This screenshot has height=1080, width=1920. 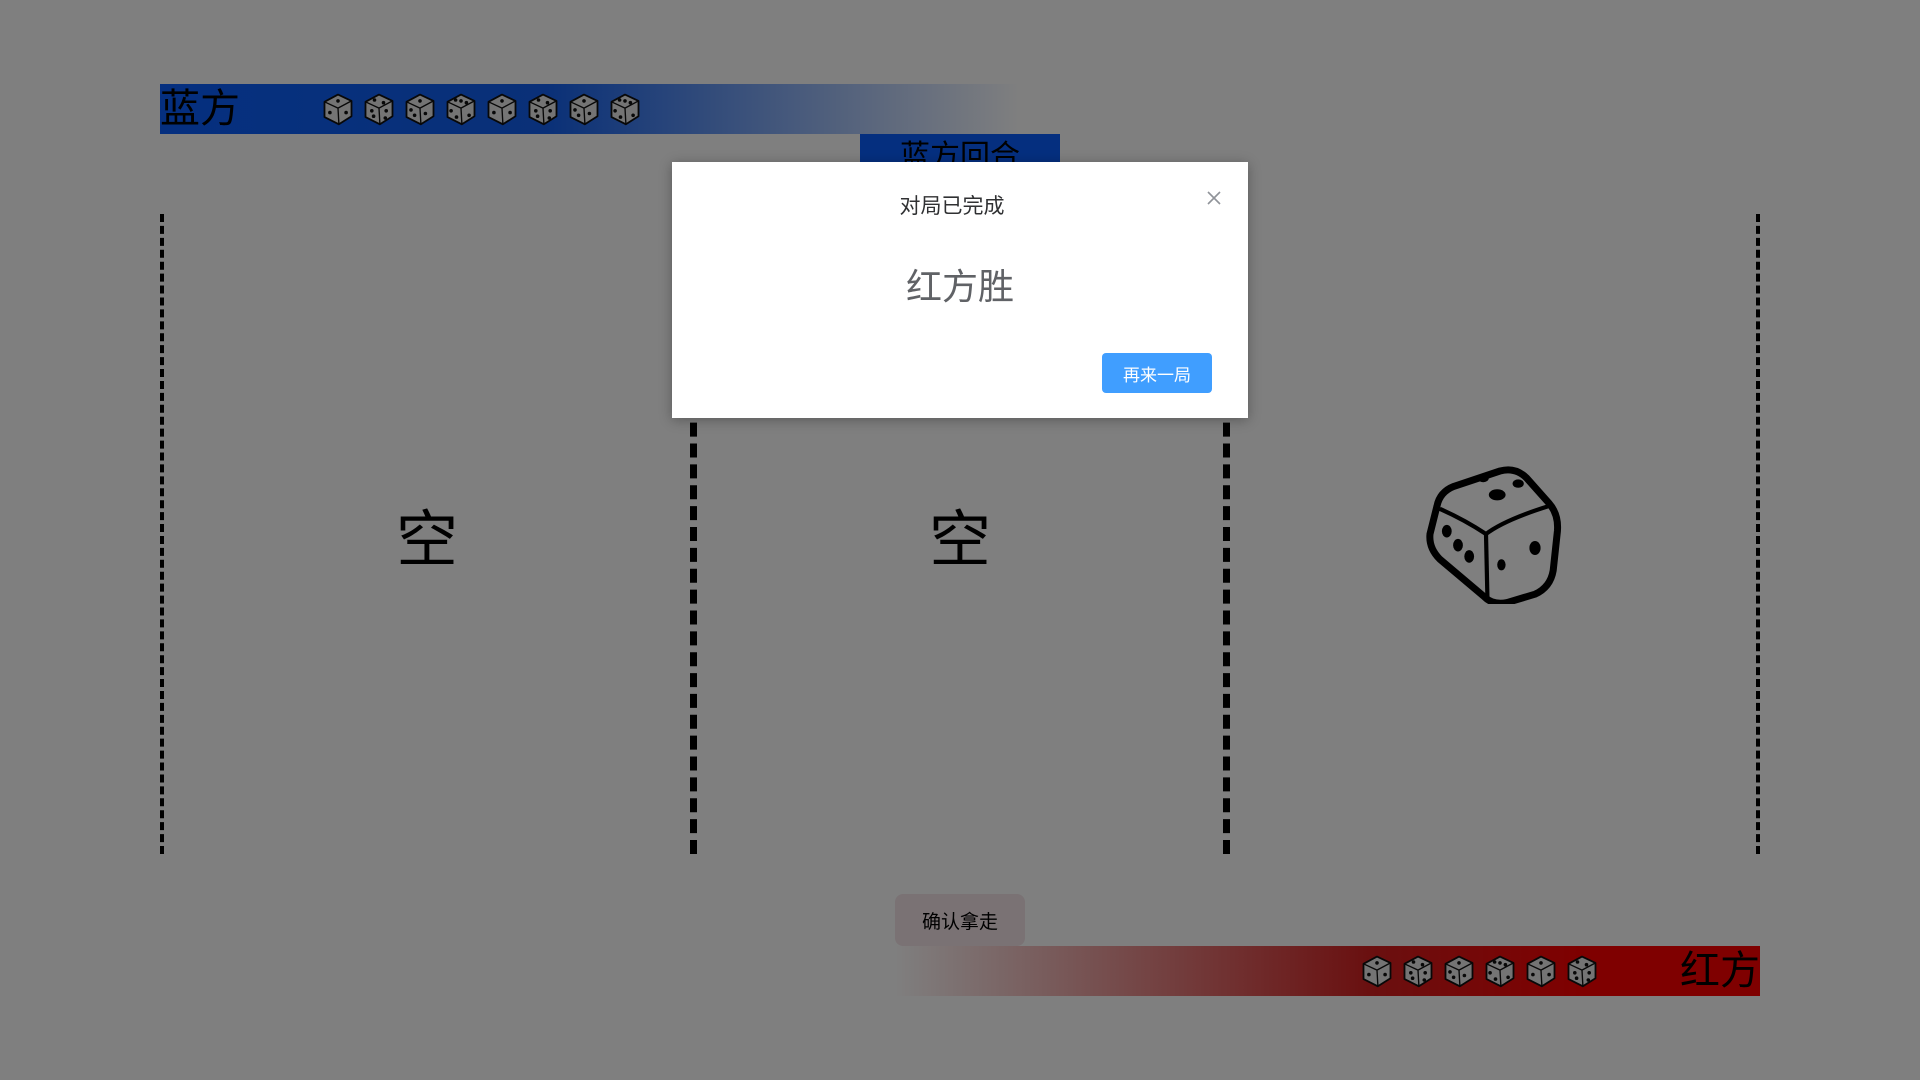 I want to click on game-over-dialog: 对局已完成 红方胜 再来一局, so click(x=960, y=290).